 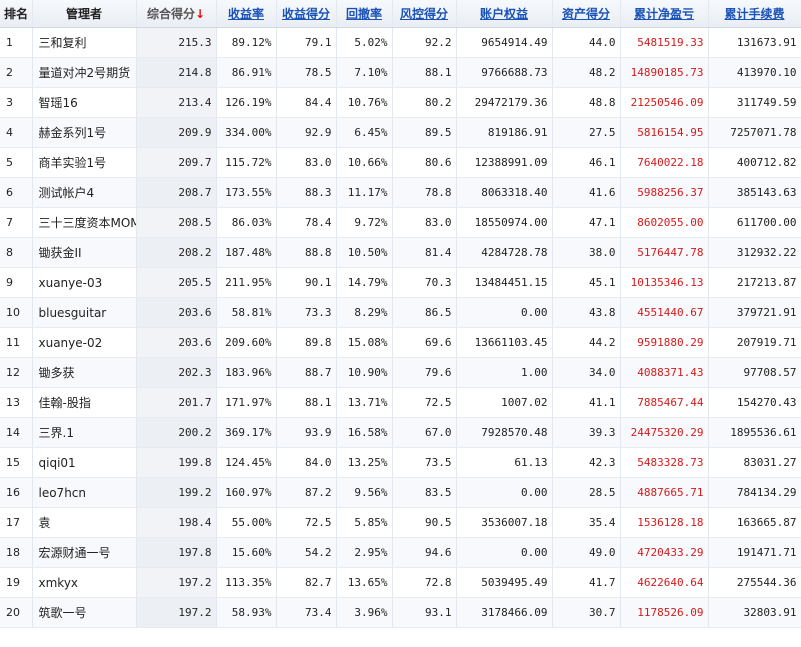 I want to click on cell-rank: 5, so click(x=16, y=162).